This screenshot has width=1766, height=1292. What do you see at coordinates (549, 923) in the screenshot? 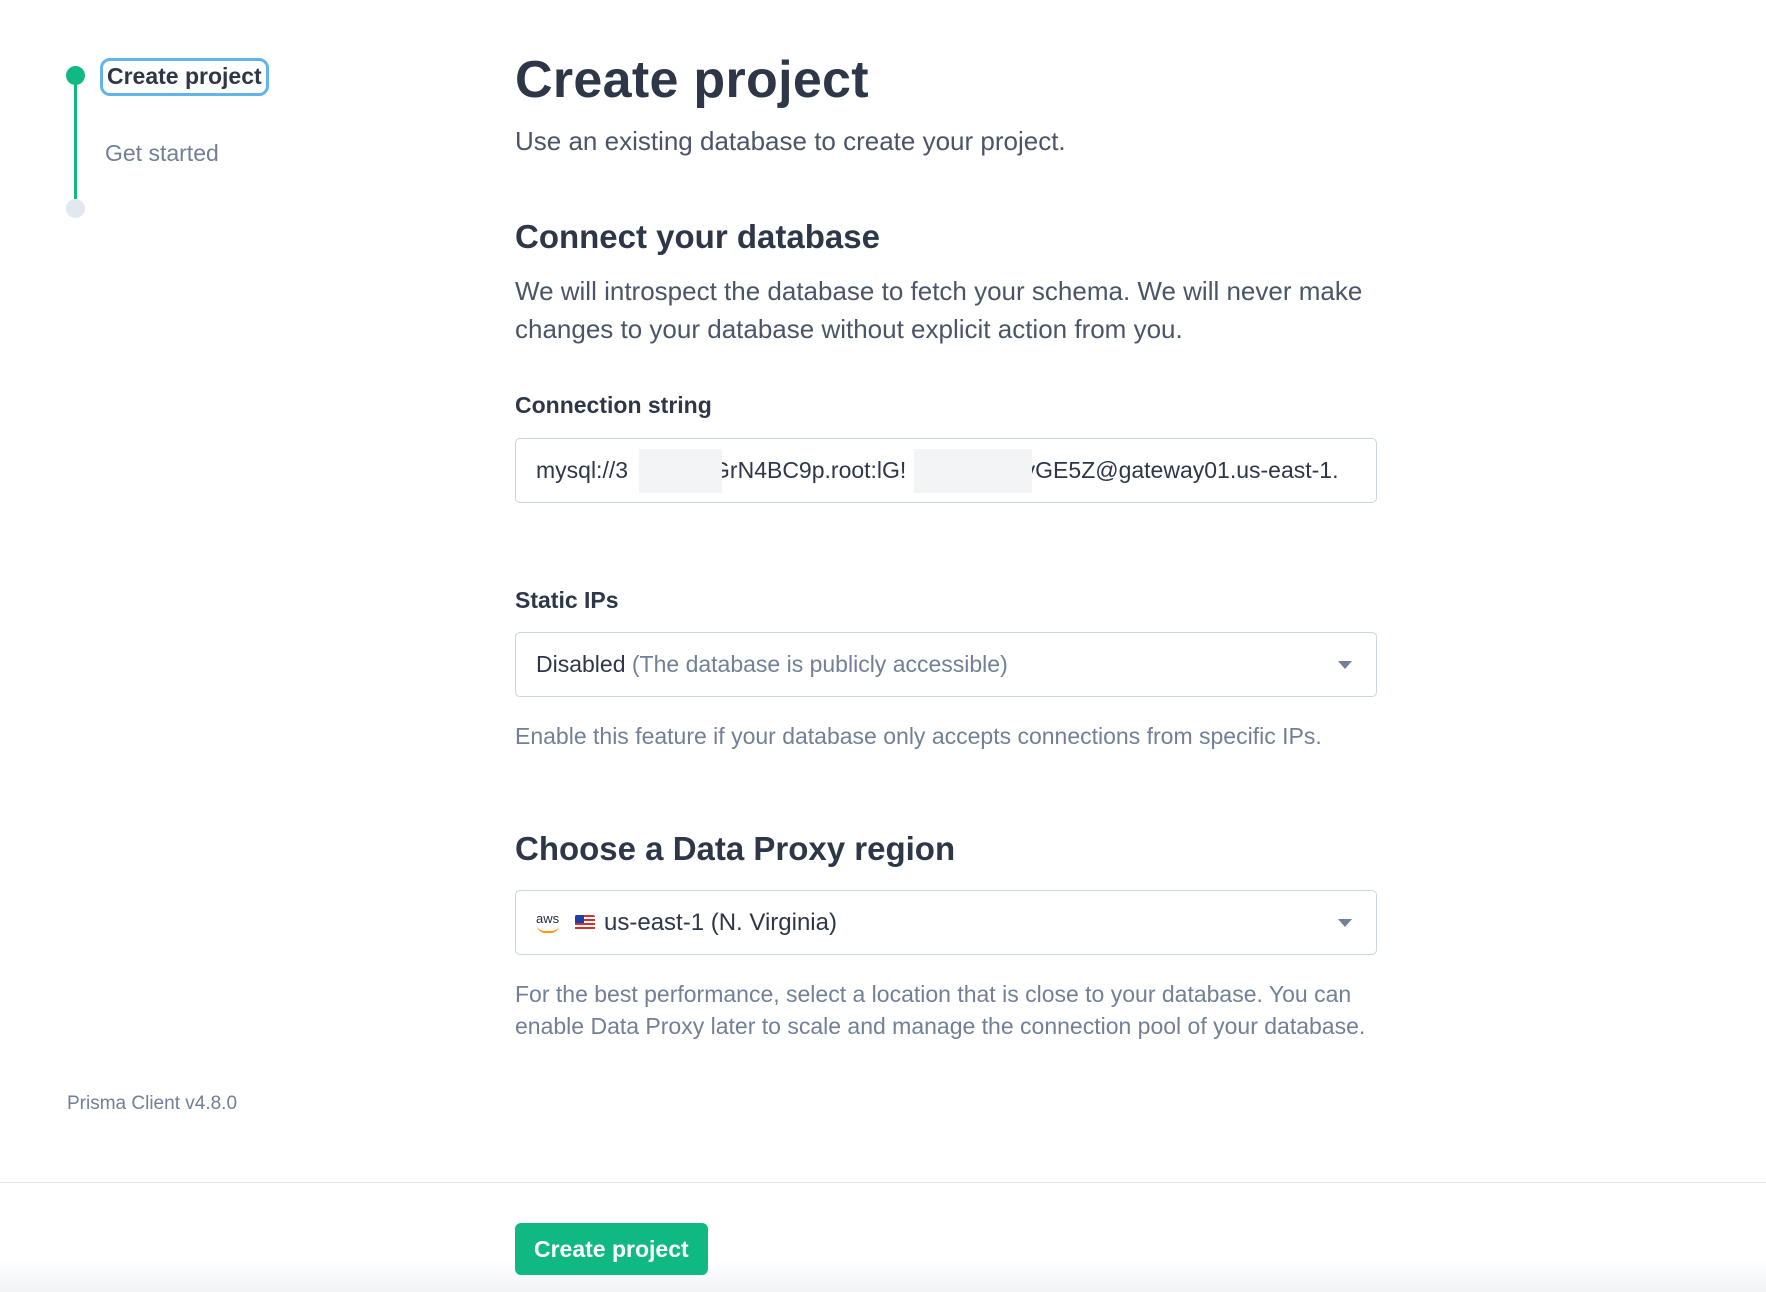
I see `aws-icon: aws` at bounding box center [549, 923].